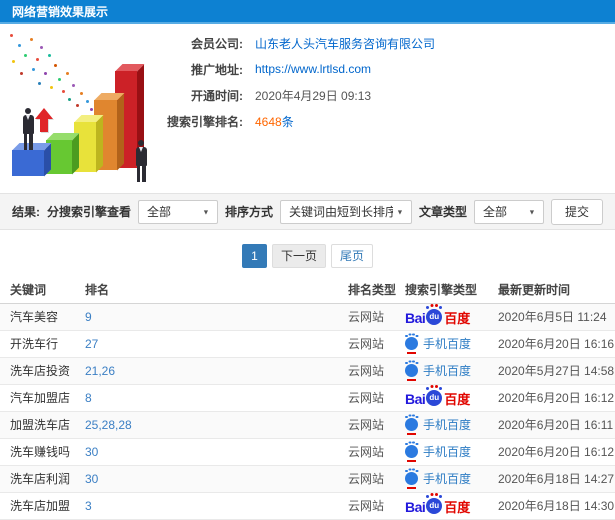  What do you see at coordinates (307, 12) in the screenshot?
I see `page-title-bar: 网络营销效果展示` at bounding box center [307, 12].